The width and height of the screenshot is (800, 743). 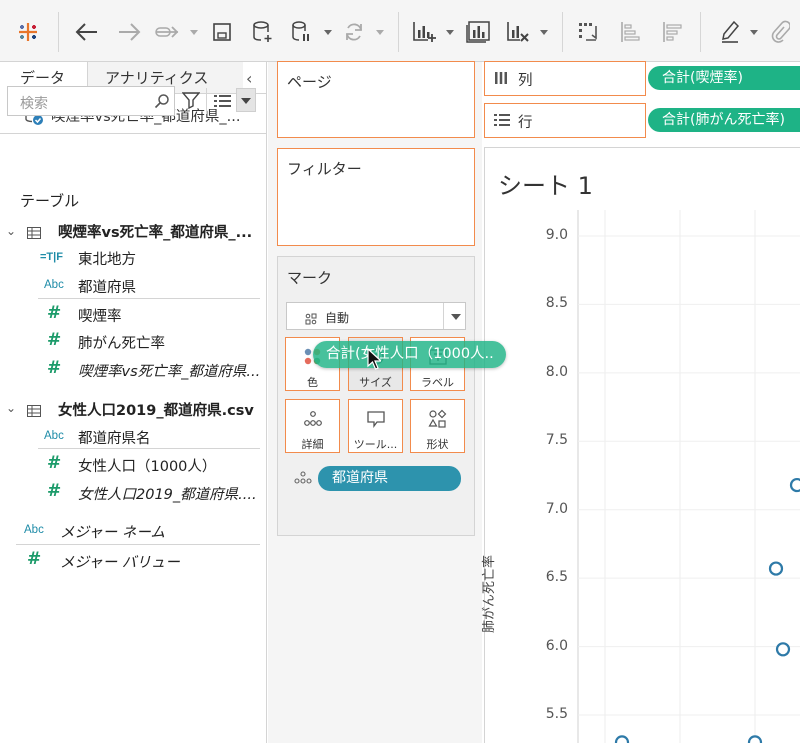 What do you see at coordinates (303, 480) in the screenshot?
I see `detail-dots-icon` at bounding box center [303, 480].